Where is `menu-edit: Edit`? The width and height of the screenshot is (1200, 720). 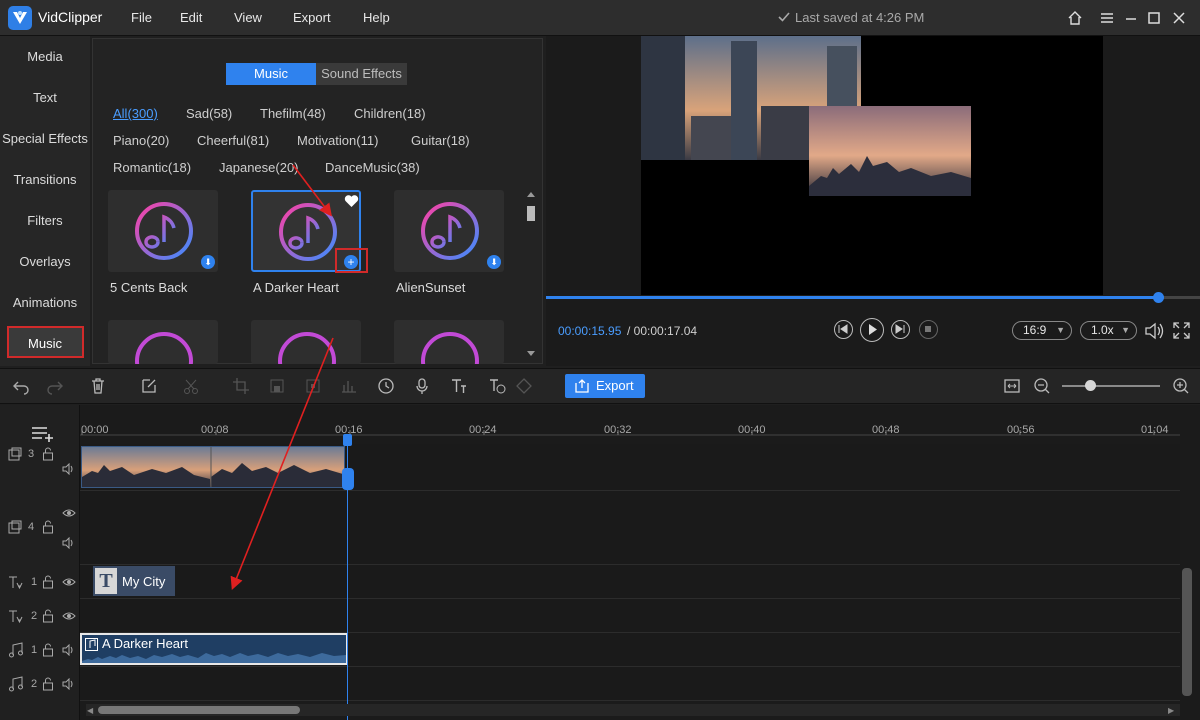 menu-edit: Edit is located at coordinates (191, 17).